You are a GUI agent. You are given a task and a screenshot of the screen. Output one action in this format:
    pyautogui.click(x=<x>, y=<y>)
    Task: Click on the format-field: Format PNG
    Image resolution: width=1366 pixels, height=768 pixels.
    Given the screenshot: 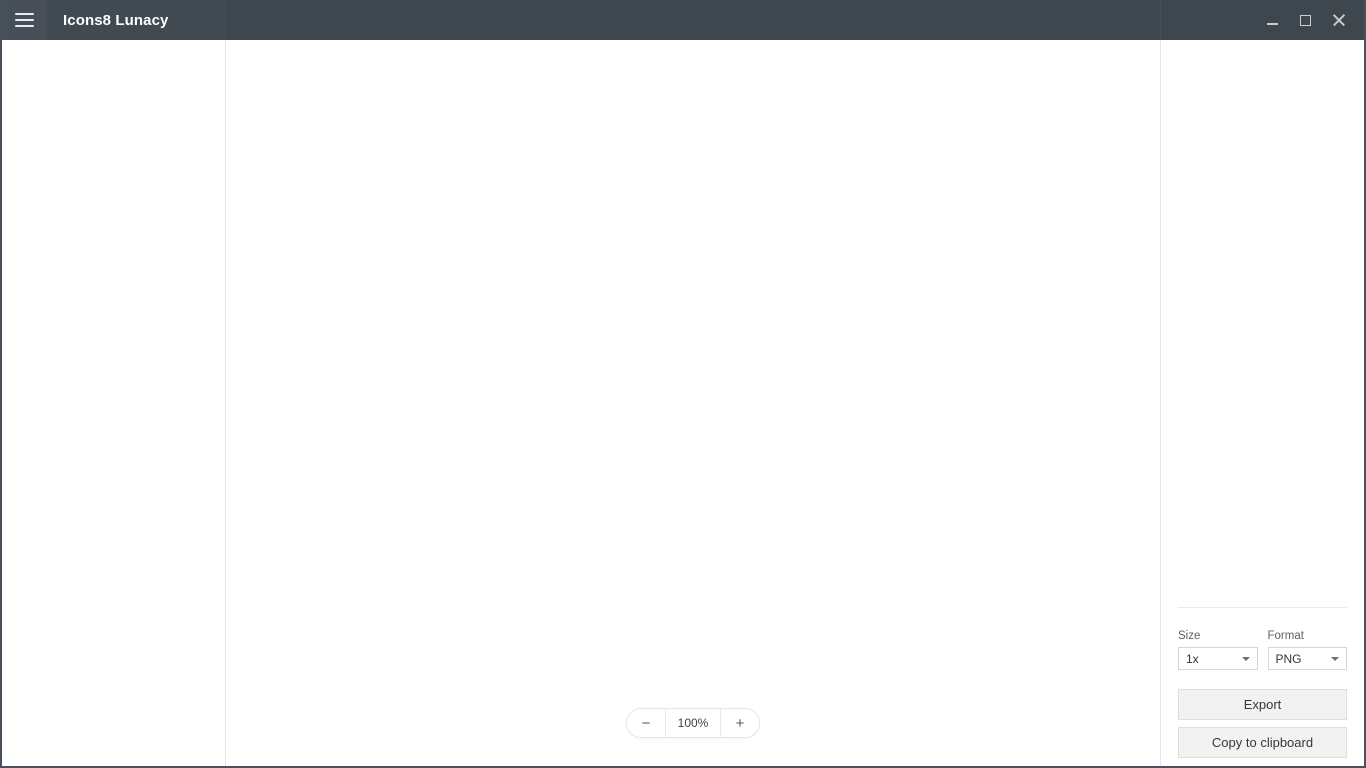 What is the action you would take?
    pyautogui.click(x=1307, y=650)
    